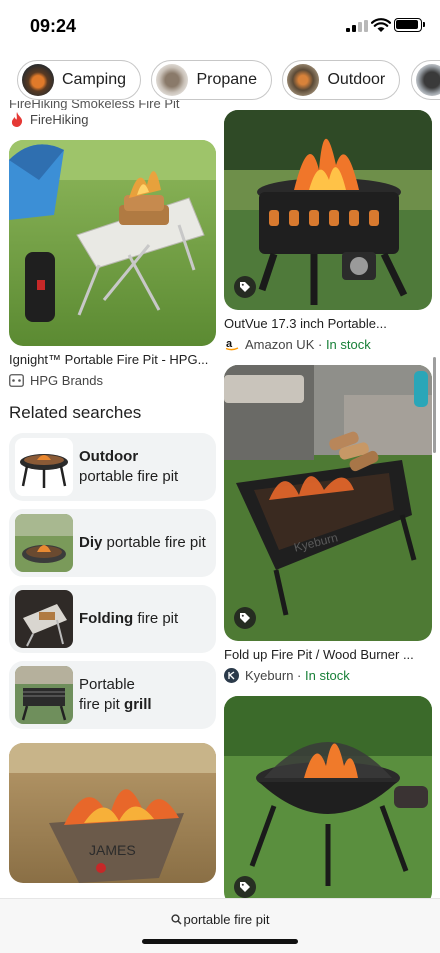  Describe the element at coordinates (112, 850) in the screenshot. I see `svg-text: JAMES` at that location.